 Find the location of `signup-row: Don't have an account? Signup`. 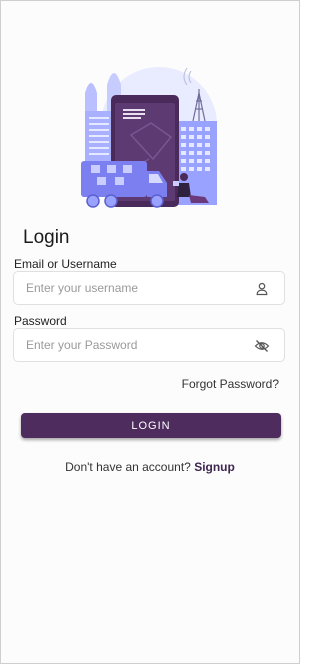

signup-row: Don't have an account? Signup is located at coordinates (150, 467).